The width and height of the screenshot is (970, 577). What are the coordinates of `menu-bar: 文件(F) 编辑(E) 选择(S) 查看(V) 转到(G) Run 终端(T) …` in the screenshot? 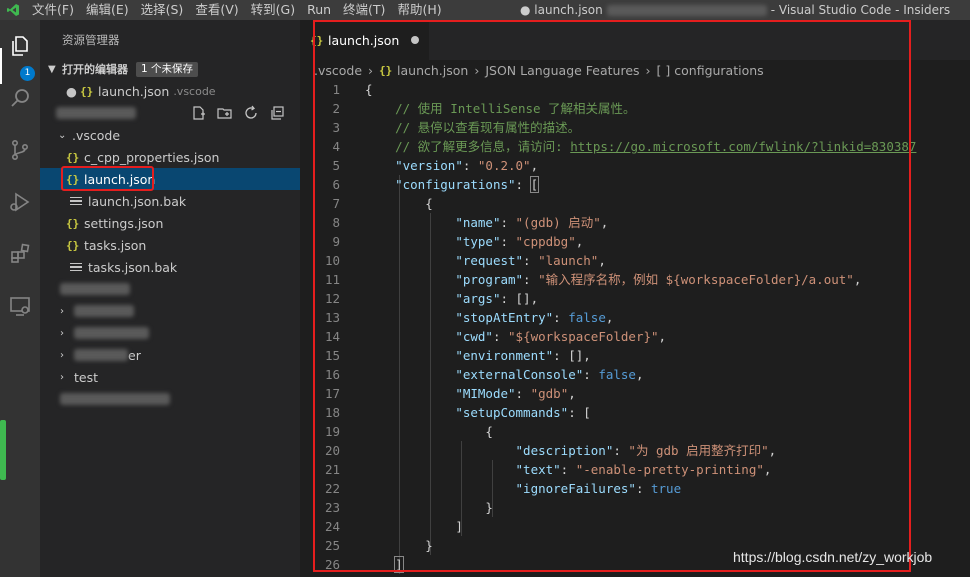 It's located at (237, 10).